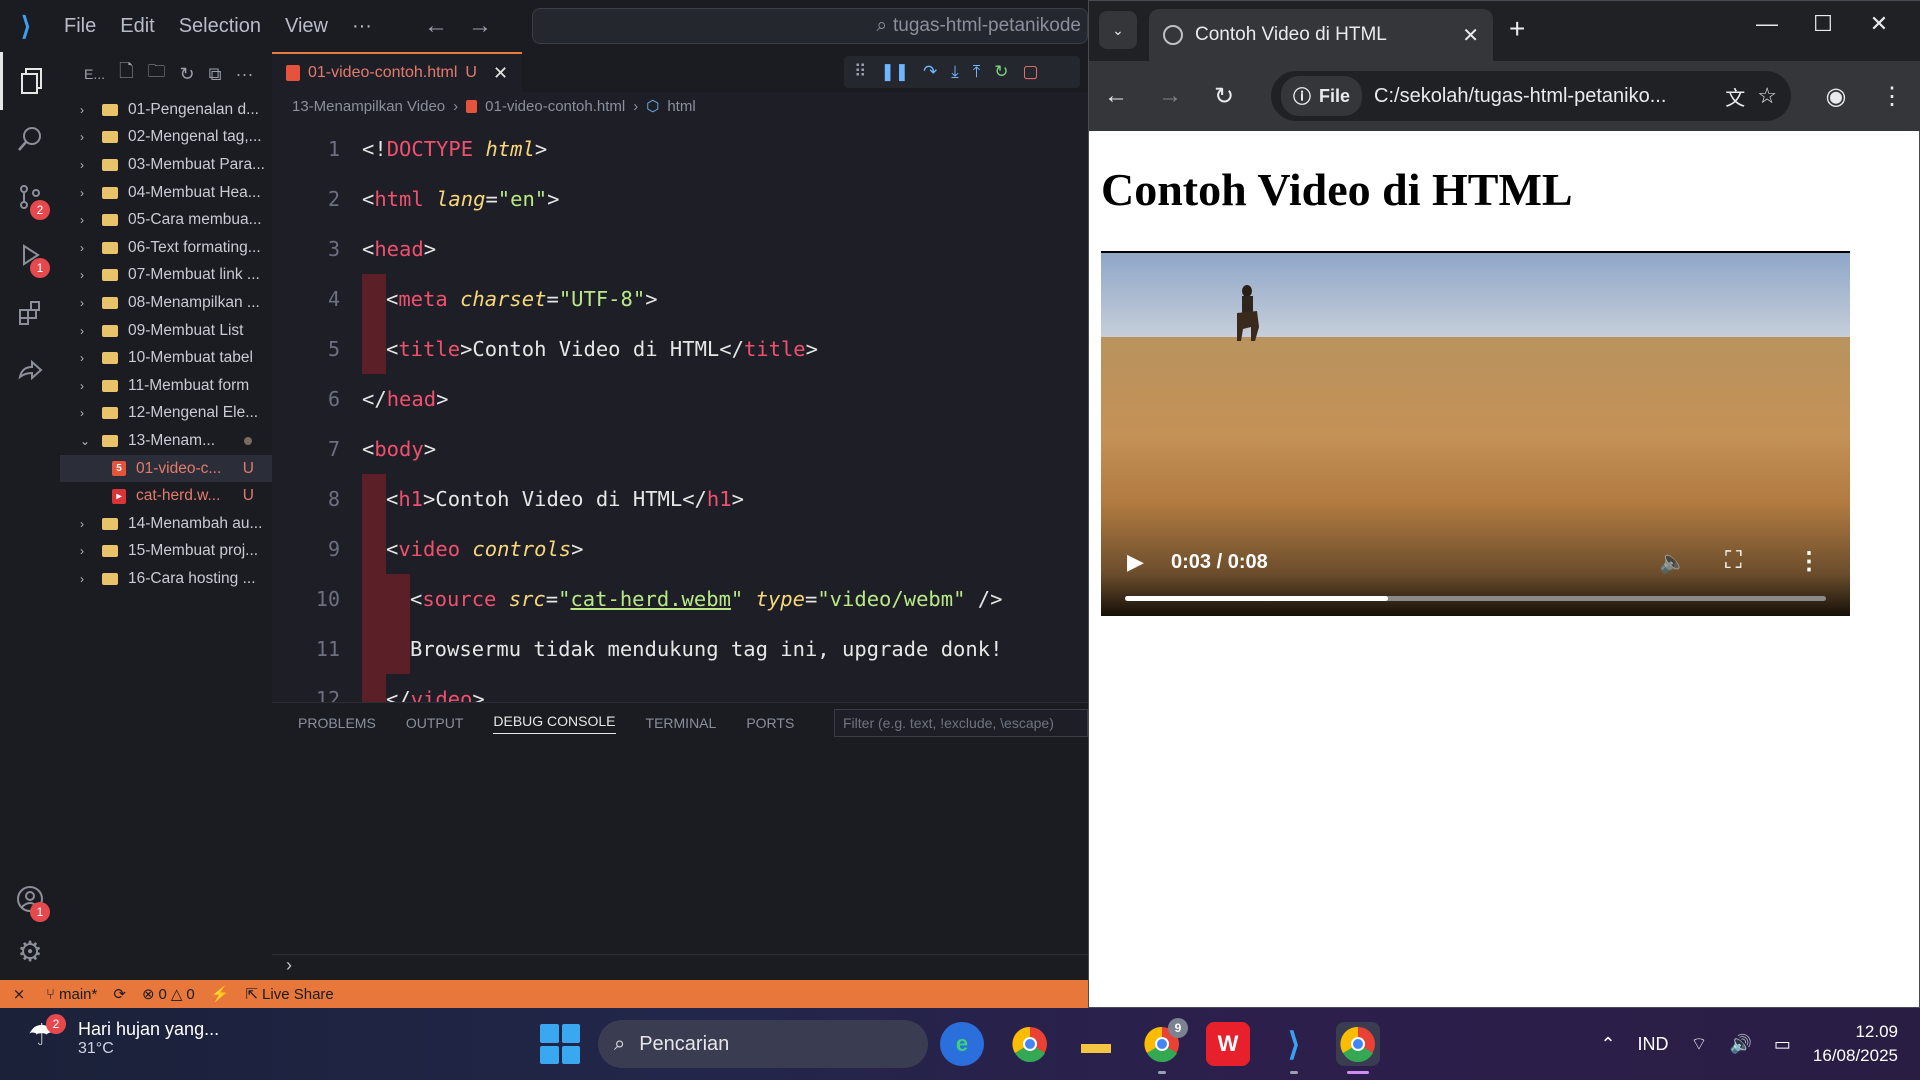 The width and height of the screenshot is (1920, 1080). What do you see at coordinates (362, 26) in the screenshot?
I see `menu-more: ···` at bounding box center [362, 26].